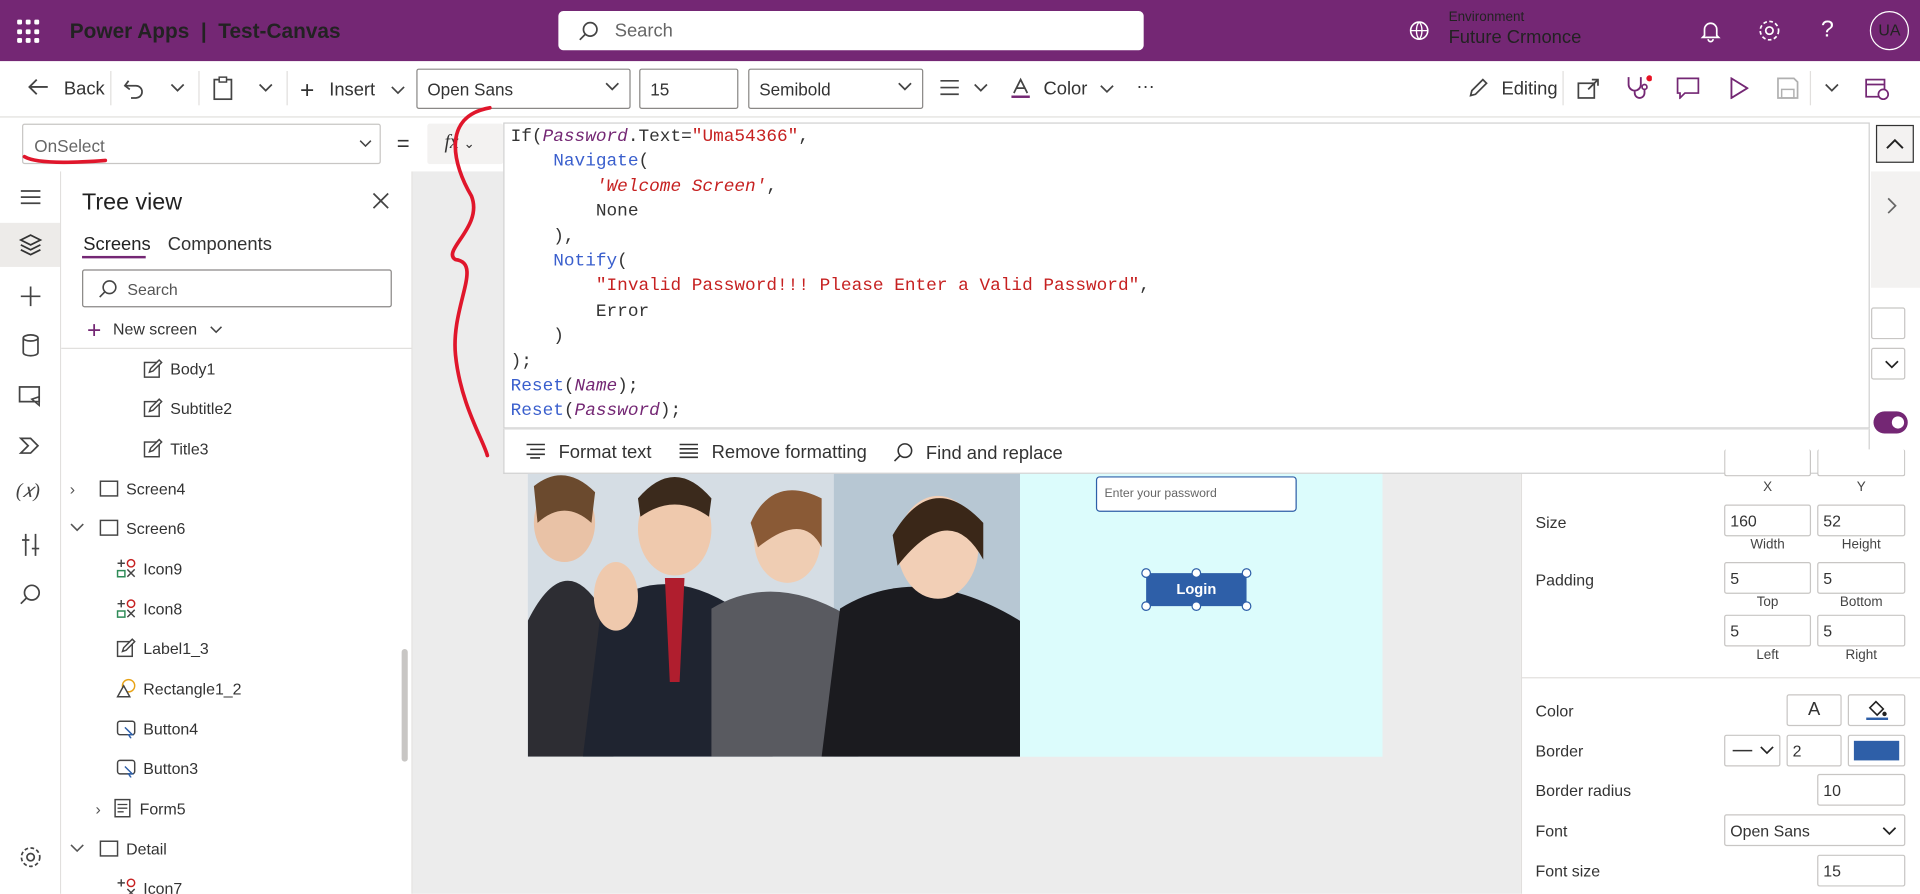 The image size is (1920, 894). What do you see at coordinates (128, 492) in the screenshot?
I see `tree-node-screen4: › Screen4` at bounding box center [128, 492].